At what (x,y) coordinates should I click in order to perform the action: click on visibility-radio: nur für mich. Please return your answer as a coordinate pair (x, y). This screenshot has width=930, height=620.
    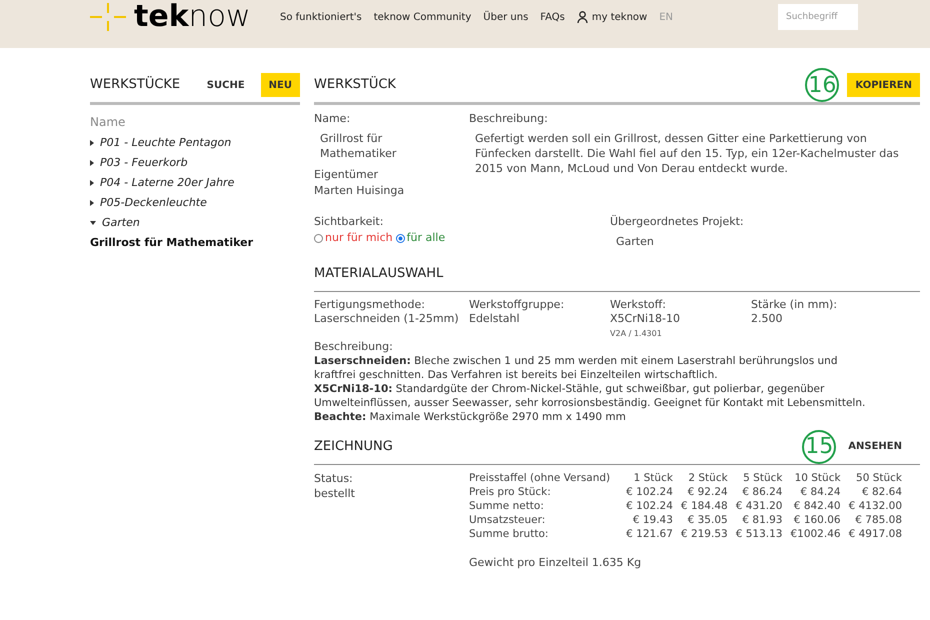
    Looking at the image, I should click on (353, 238).